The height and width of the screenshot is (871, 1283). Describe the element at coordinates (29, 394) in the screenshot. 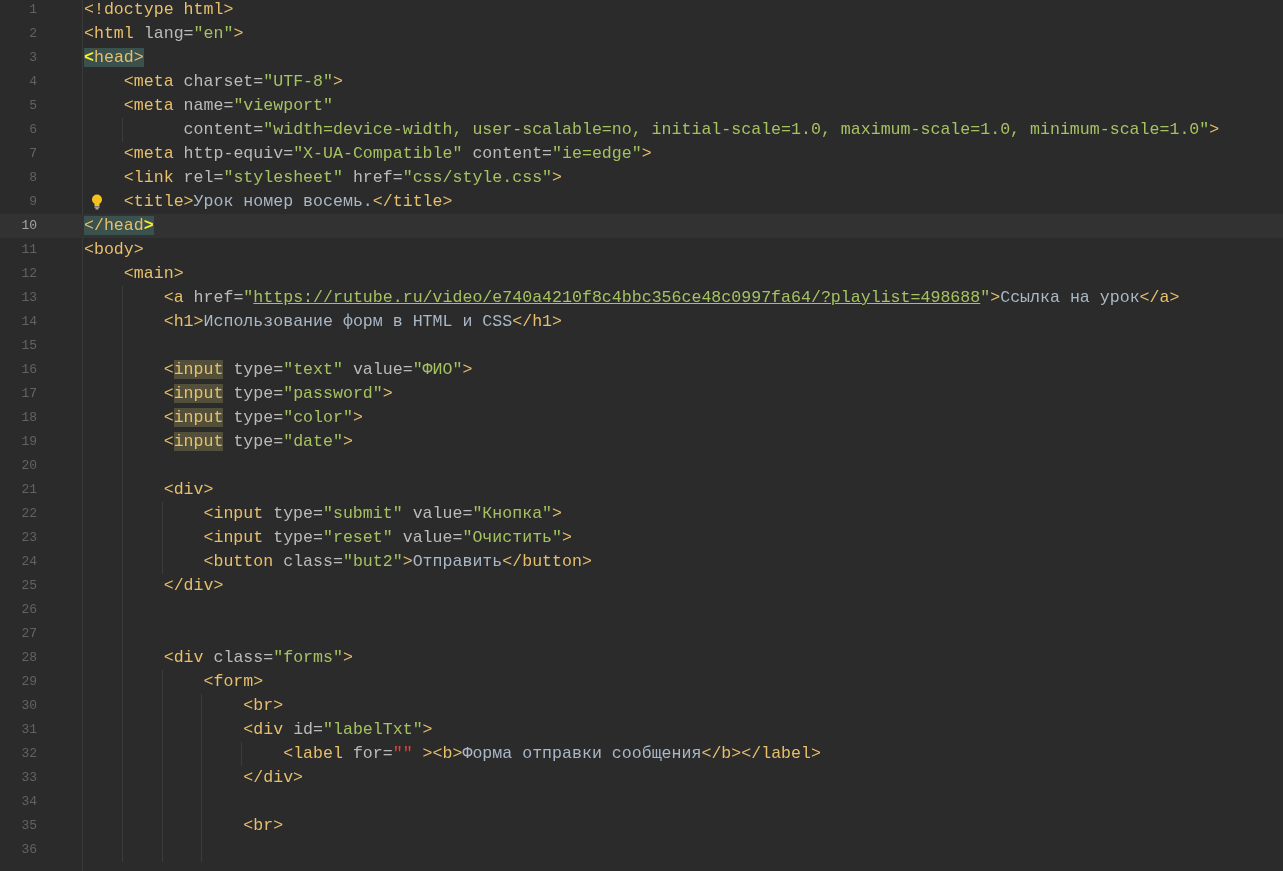

I see `line-number: 17` at that location.